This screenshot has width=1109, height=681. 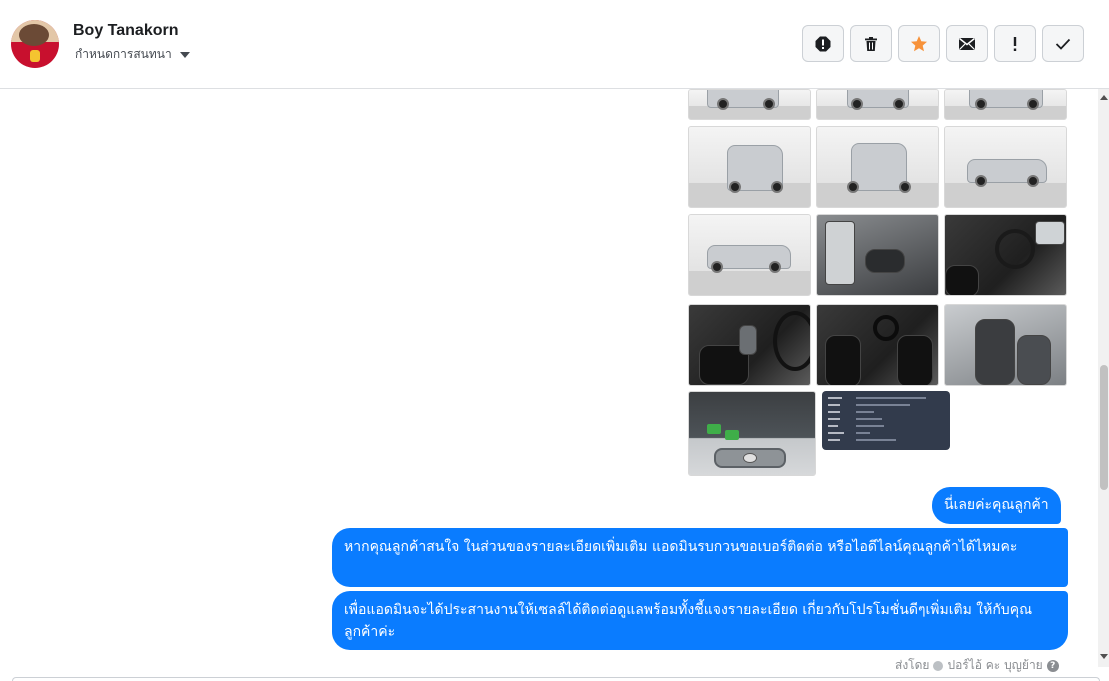 I want to click on envelope-icon, so click(x=967, y=43).